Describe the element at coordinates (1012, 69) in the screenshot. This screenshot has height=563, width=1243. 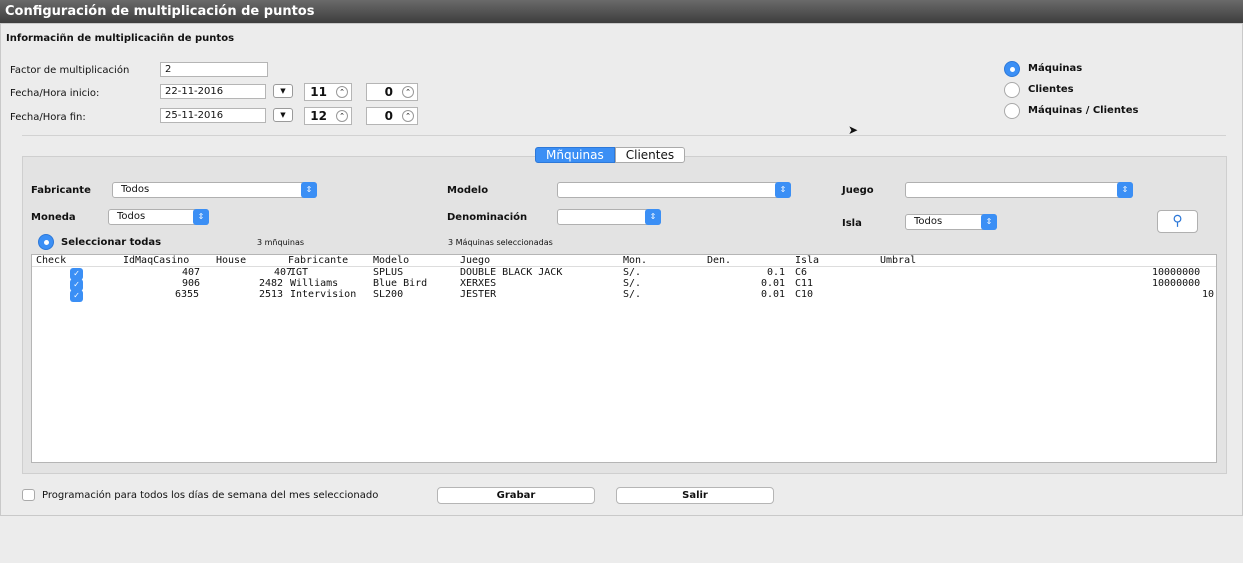
I see `radio-maquinas` at that location.